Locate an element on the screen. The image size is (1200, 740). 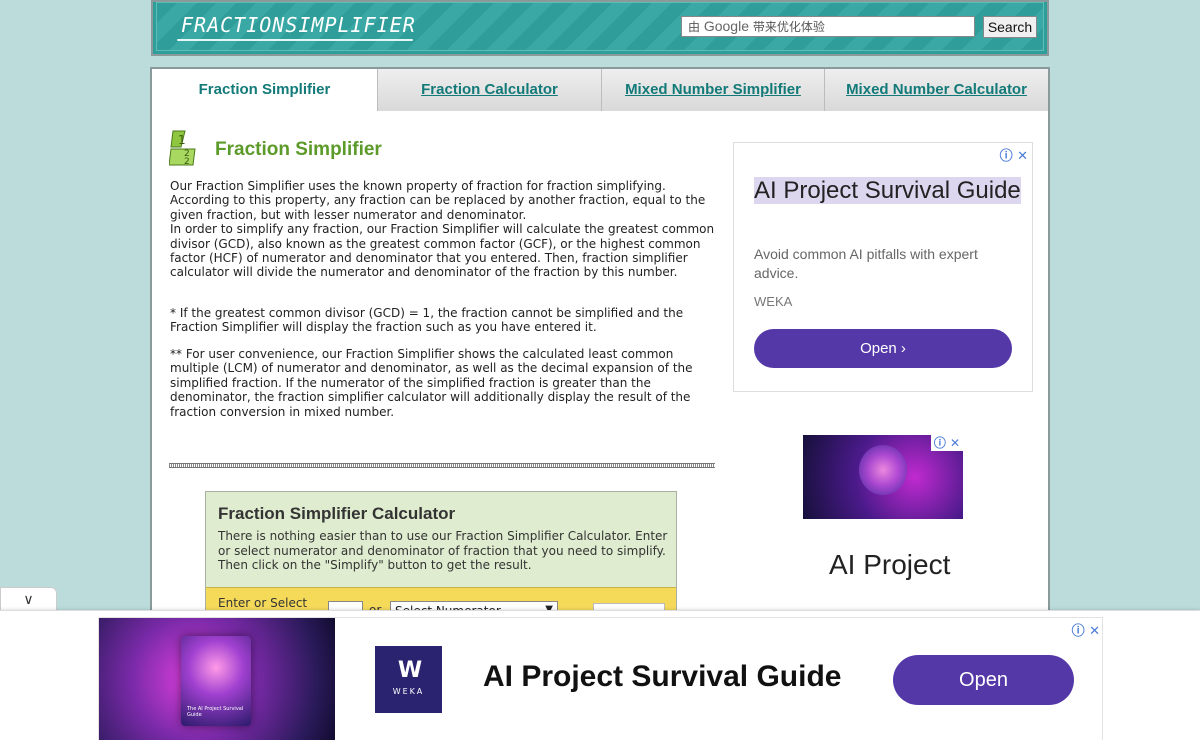
site-logo: FRACTIONSIMPLIFIER is located at coordinates (298, 25).